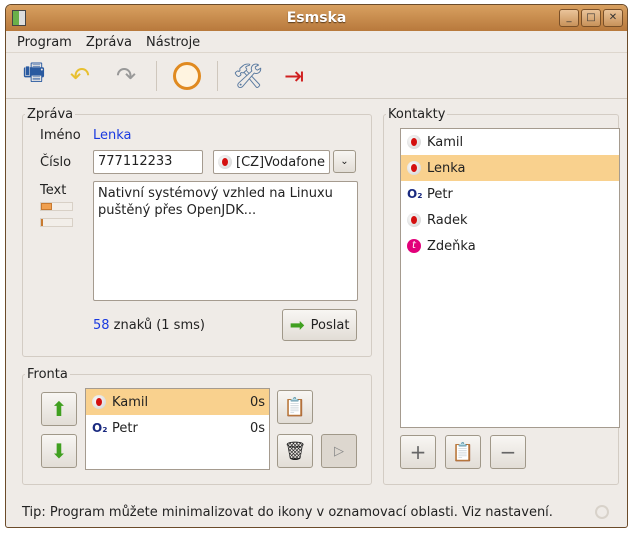 The height and width of the screenshot is (534, 635). I want to click on queue-pause-button: ▷, so click(339, 451).